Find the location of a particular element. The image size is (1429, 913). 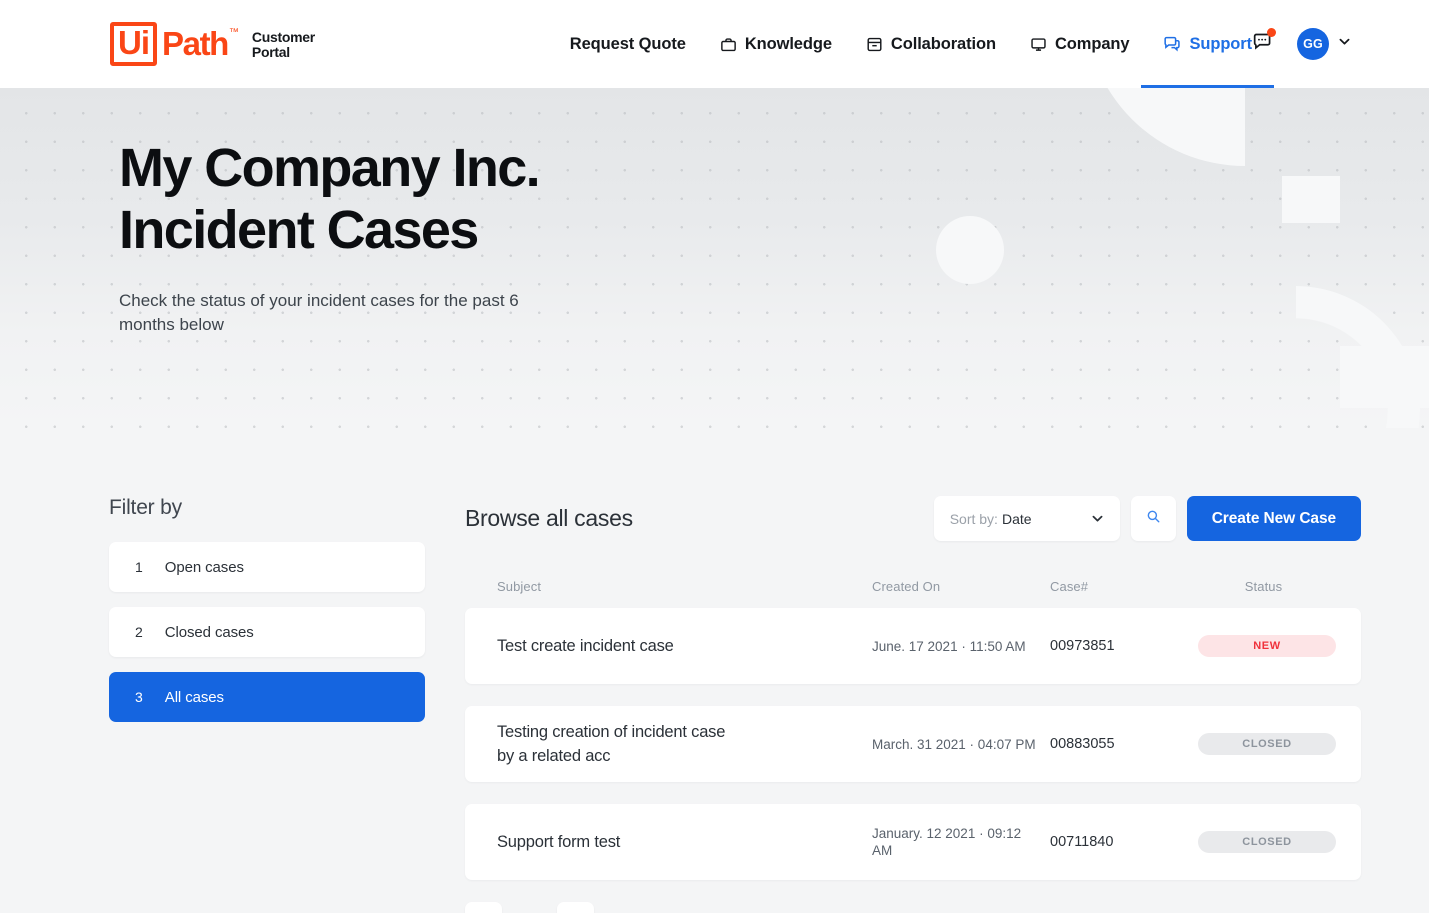

nav-label-knowledge: Knowledge is located at coordinates (788, 43).